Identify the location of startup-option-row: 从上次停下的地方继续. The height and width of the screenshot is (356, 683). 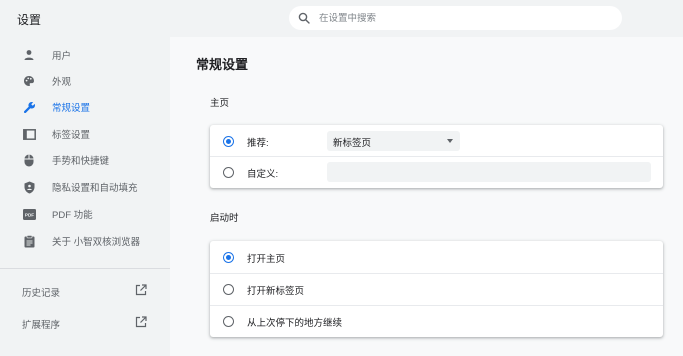
(436, 321).